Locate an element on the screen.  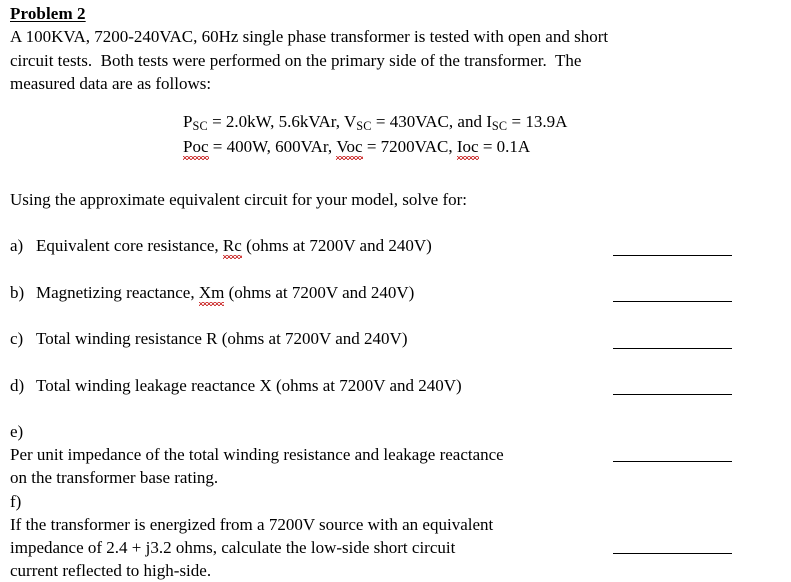
page-title: Problem 2 is located at coordinates (48, 13).